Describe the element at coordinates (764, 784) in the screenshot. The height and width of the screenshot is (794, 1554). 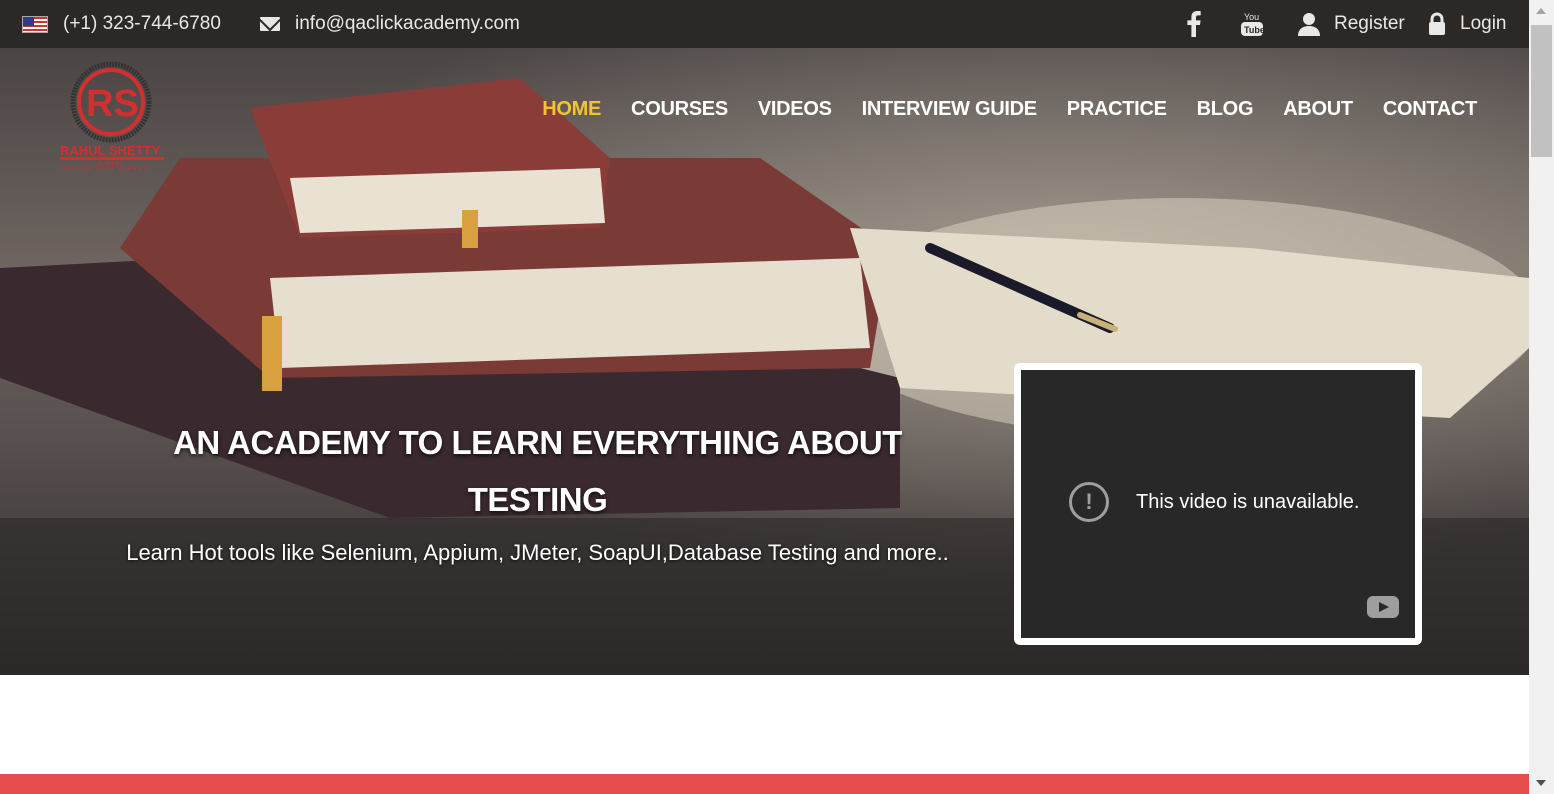
I see `red-section-bar` at that location.